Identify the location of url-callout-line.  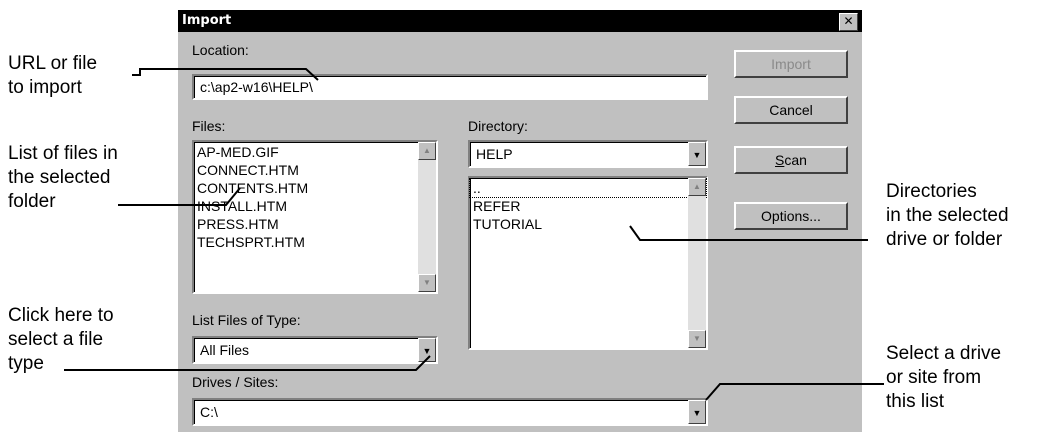
(225, 74).